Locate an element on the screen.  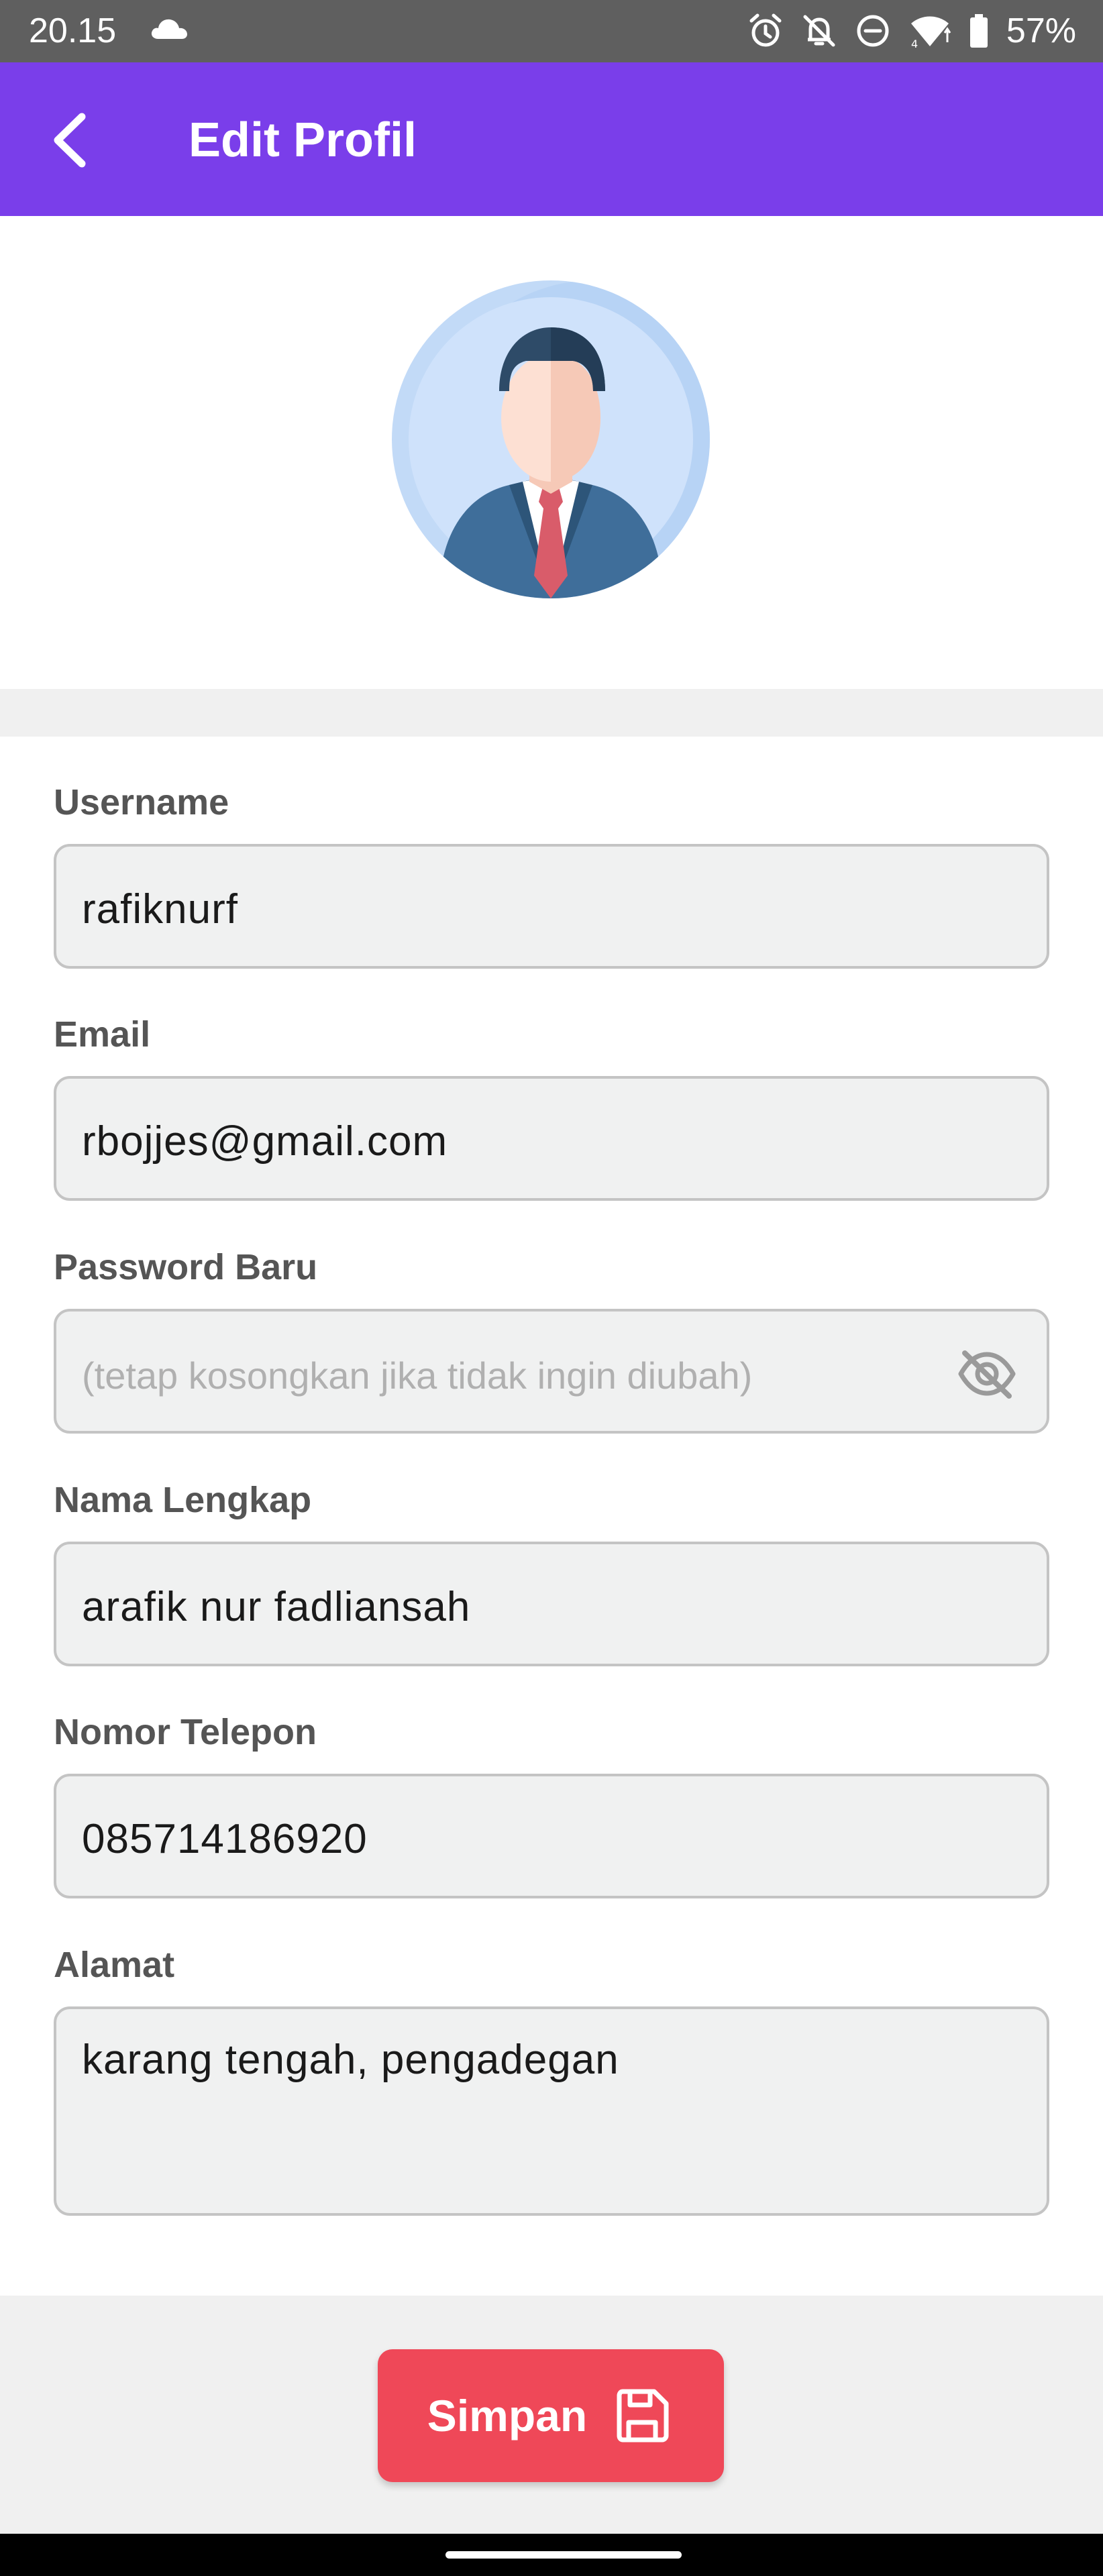
save-button: Simpan is located at coordinates (551, 2415).